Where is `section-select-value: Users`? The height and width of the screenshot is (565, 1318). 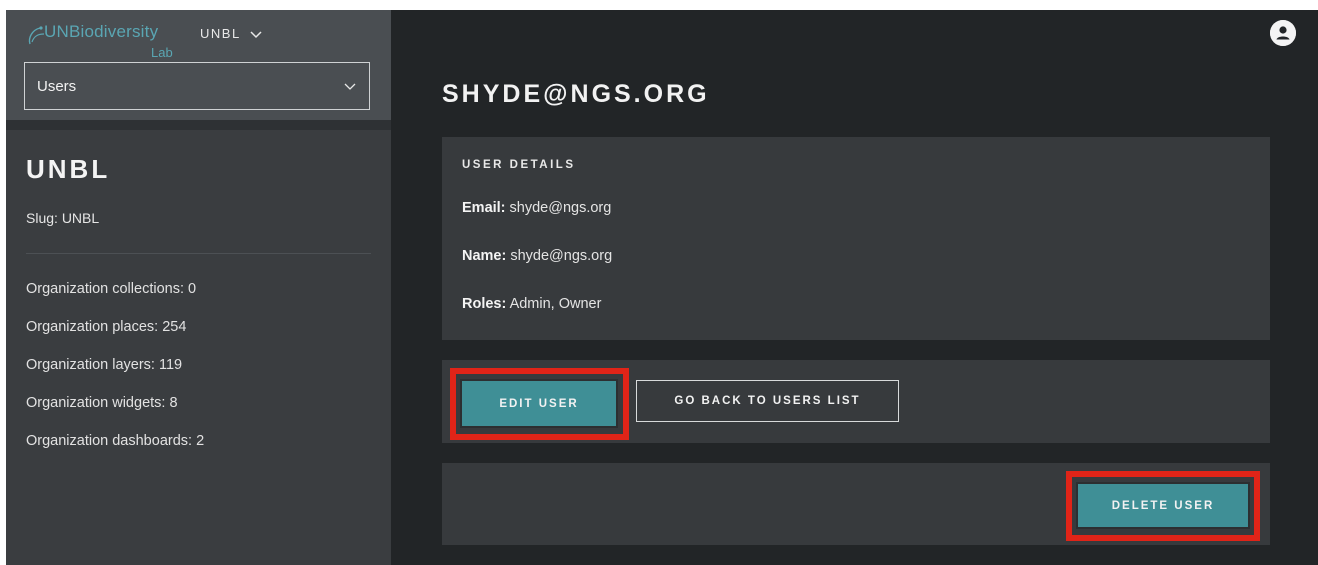
section-select-value: Users is located at coordinates (57, 86).